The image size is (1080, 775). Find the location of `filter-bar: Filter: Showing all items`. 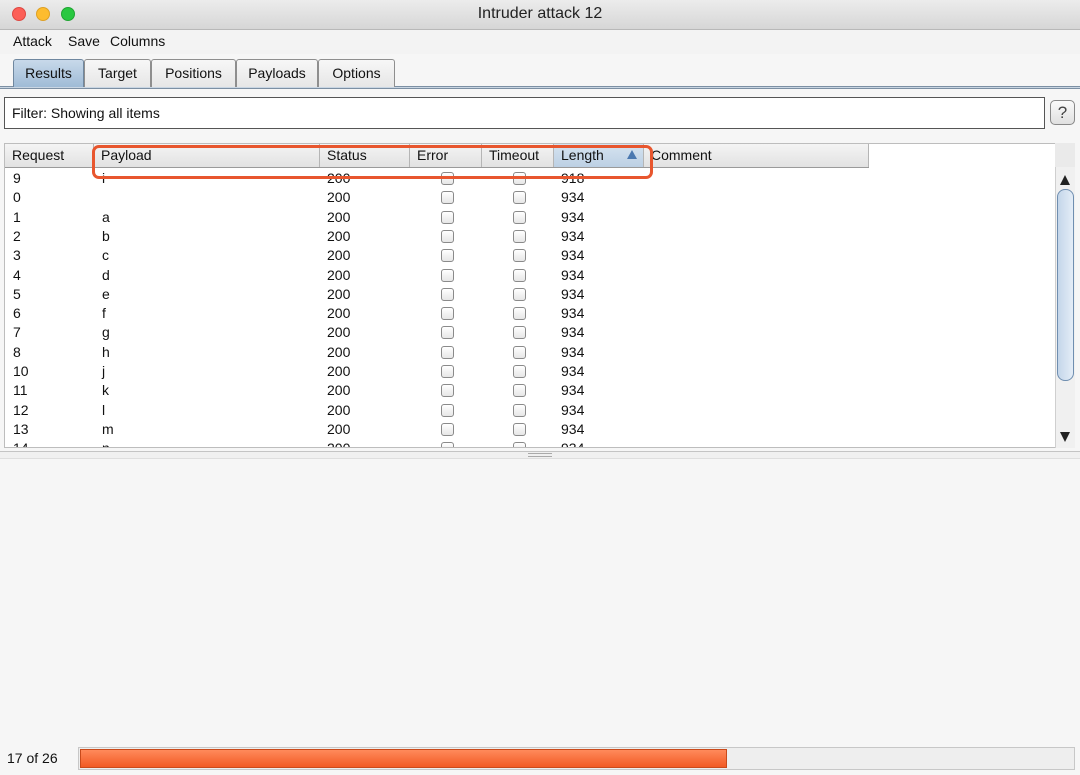

filter-bar: Filter: Showing all items is located at coordinates (524, 113).